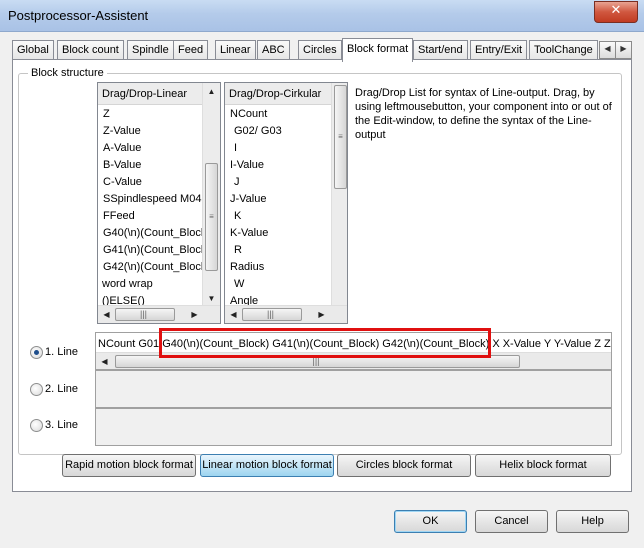 The width and height of the screenshot is (644, 548). Describe the element at coordinates (122, 165) in the screenshot. I see `list-item: B-Value` at that location.